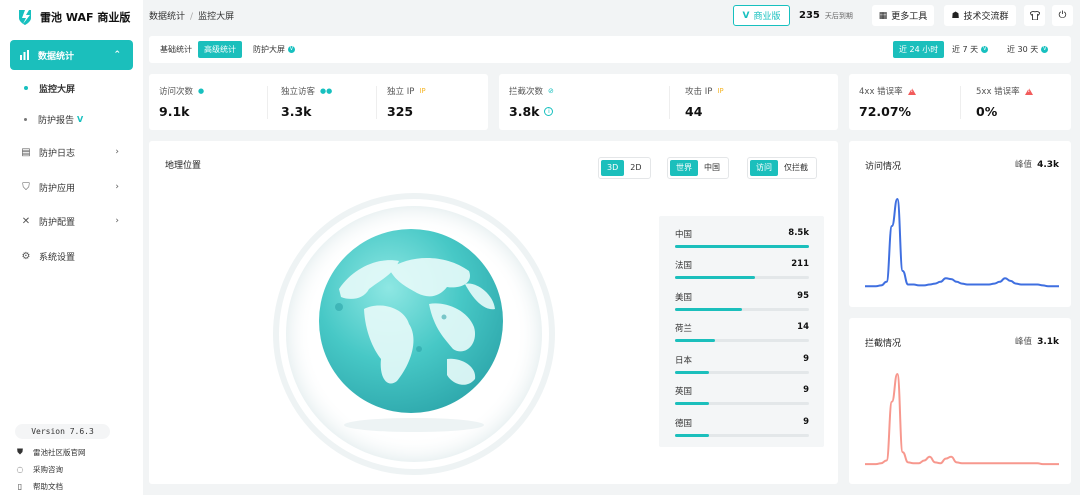 Image resolution: width=1080 pixels, height=495 pixels. Describe the element at coordinates (613, 168) in the screenshot. I see `view-3d-option: 3D` at that location.